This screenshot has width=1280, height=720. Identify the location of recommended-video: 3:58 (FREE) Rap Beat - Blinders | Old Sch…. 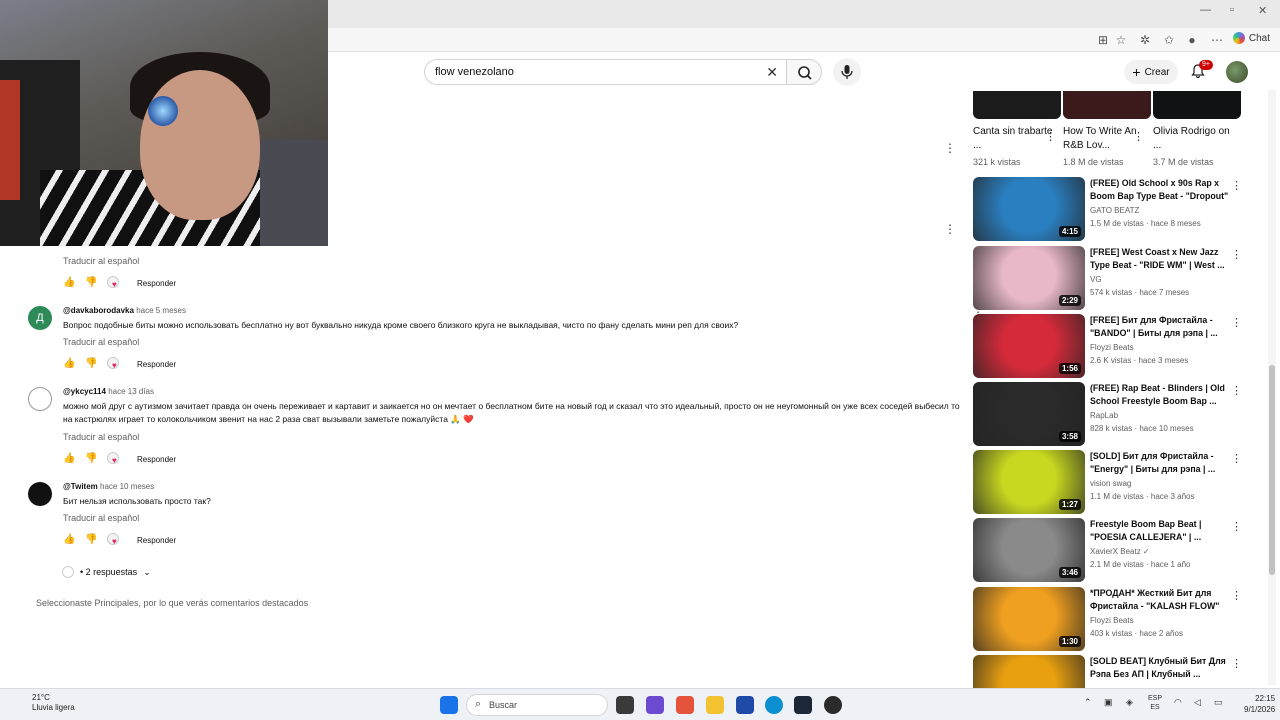
(1110, 414).